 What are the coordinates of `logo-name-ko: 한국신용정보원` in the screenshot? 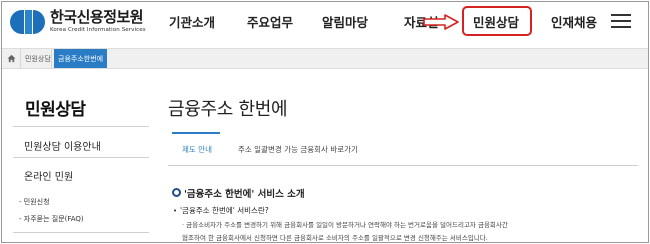 It's located at (97, 17).